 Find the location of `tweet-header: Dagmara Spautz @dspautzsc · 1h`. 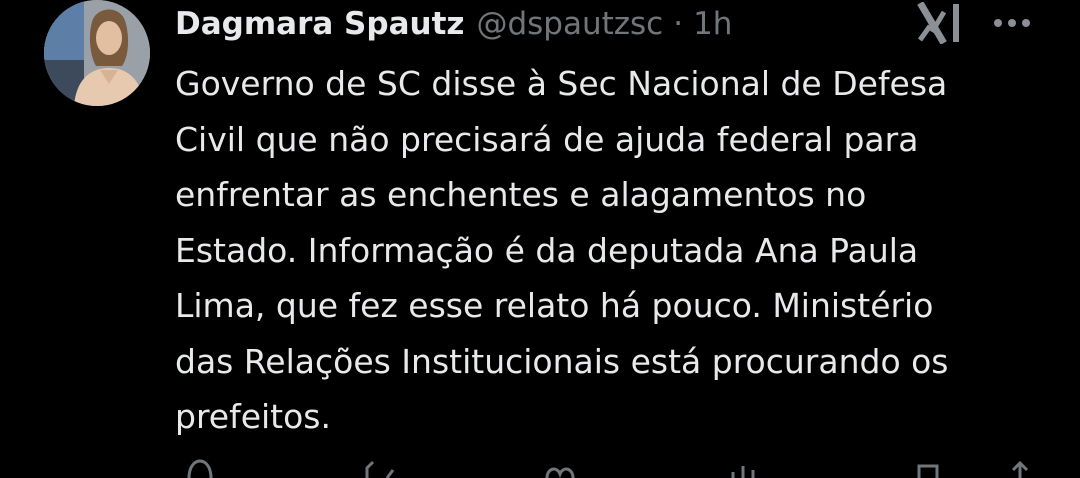

tweet-header: Dagmara Spautz @dspautzsc · 1h is located at coordinates (453, 24).